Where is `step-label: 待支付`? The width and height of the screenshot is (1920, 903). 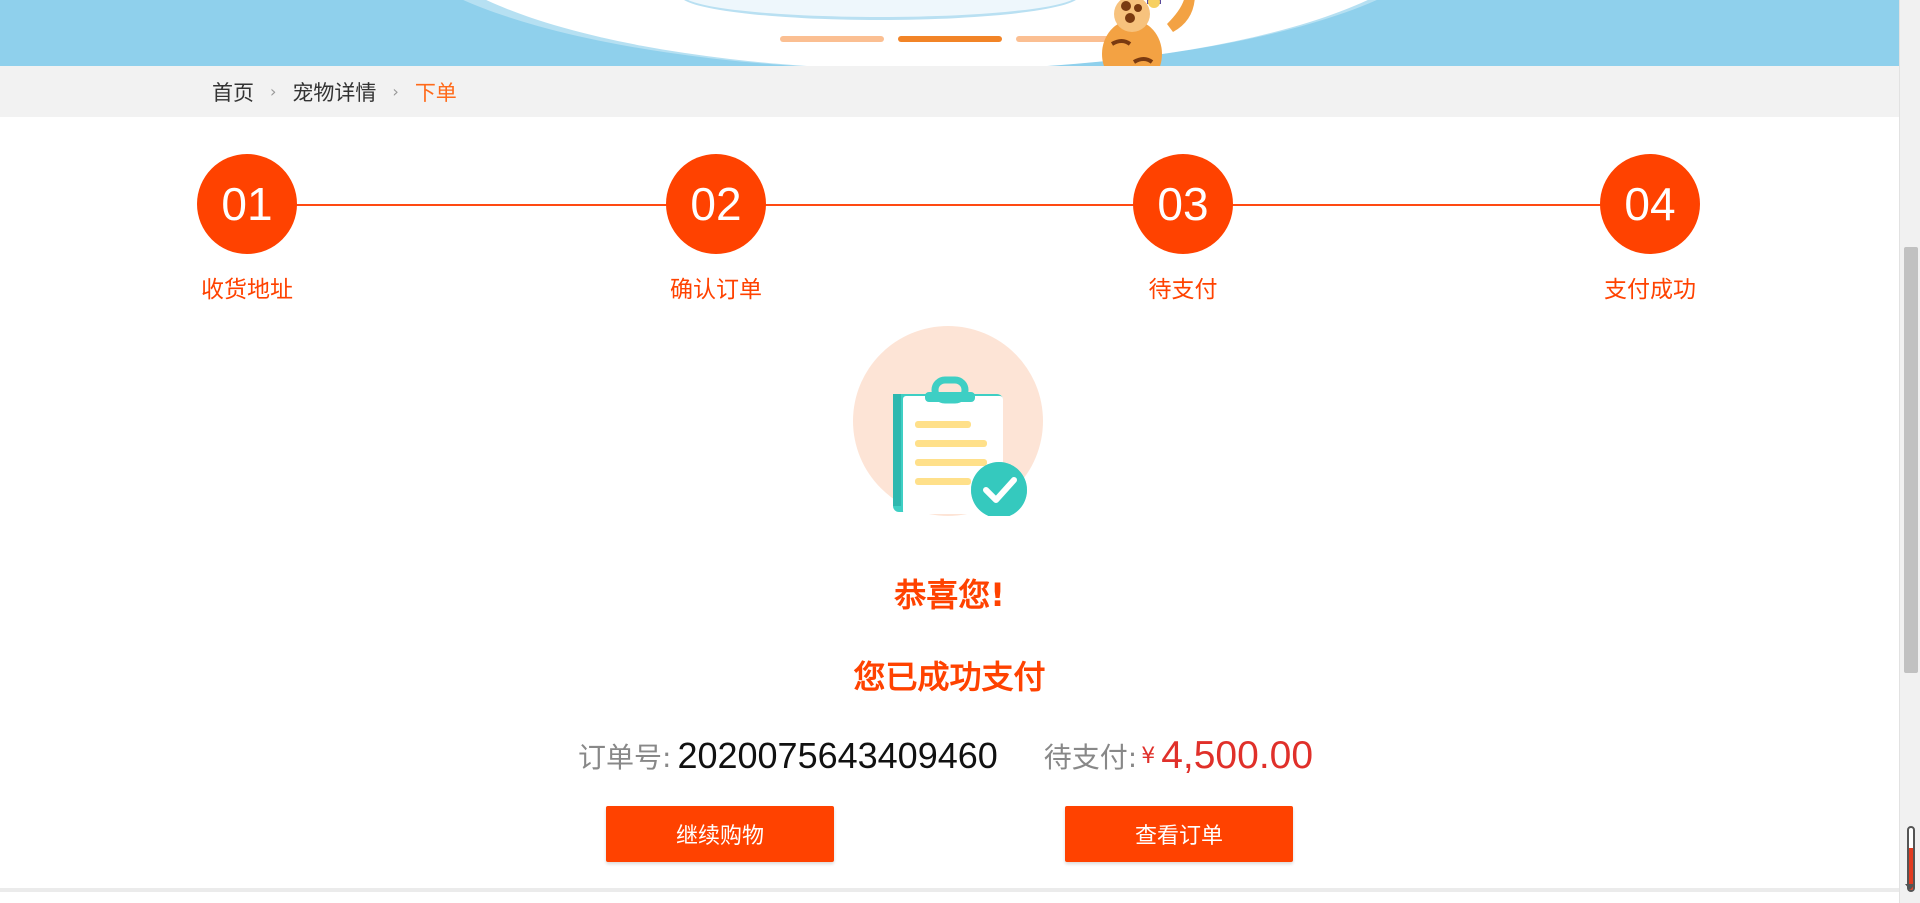 step-label: 待支付 is located at coordinates (1183, 290).